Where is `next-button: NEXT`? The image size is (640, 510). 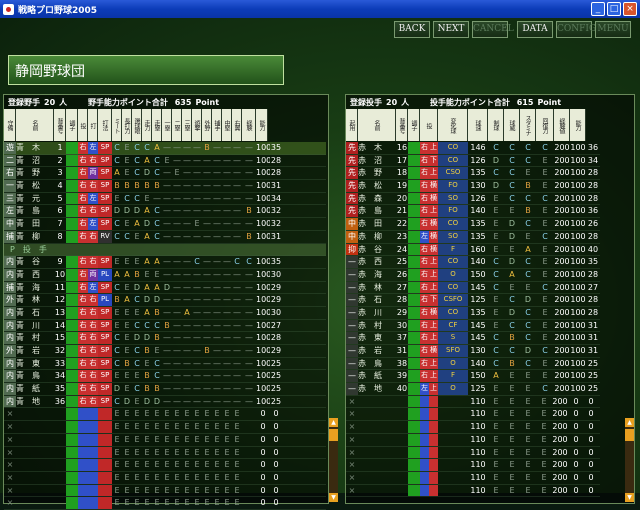 next-button: NEXT is located at coordinates (451, 29).